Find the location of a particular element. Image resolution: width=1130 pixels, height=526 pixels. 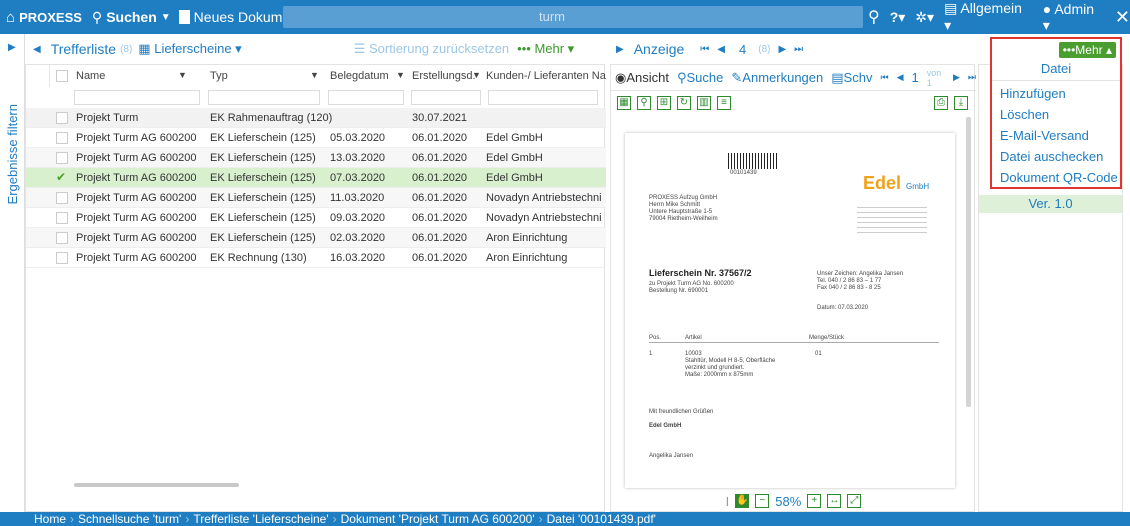

doc-last-icon: ⏭ is located at coordinates (972, 77).